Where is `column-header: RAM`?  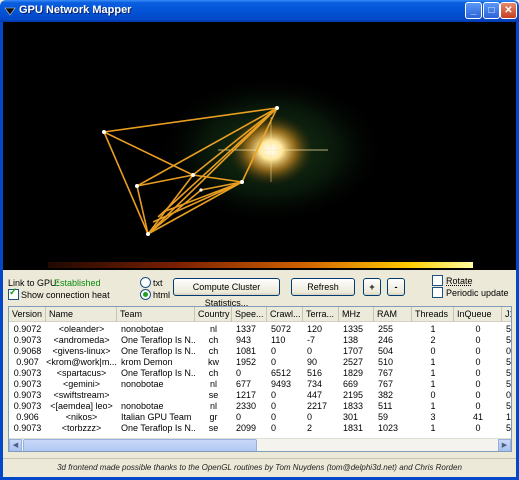 column-header: RAM is located at coordinates (393, 314).